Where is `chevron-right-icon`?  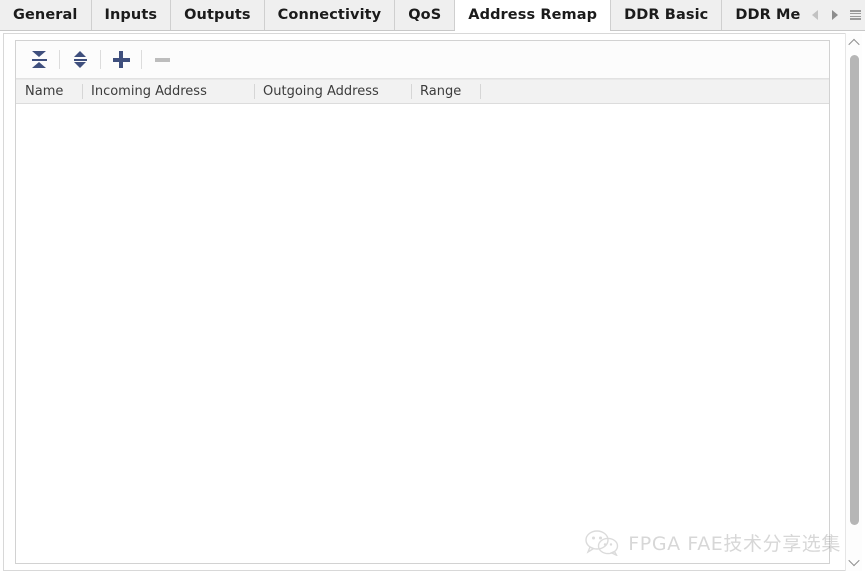 chevron-right-icon is located at coordinates (835, 15).